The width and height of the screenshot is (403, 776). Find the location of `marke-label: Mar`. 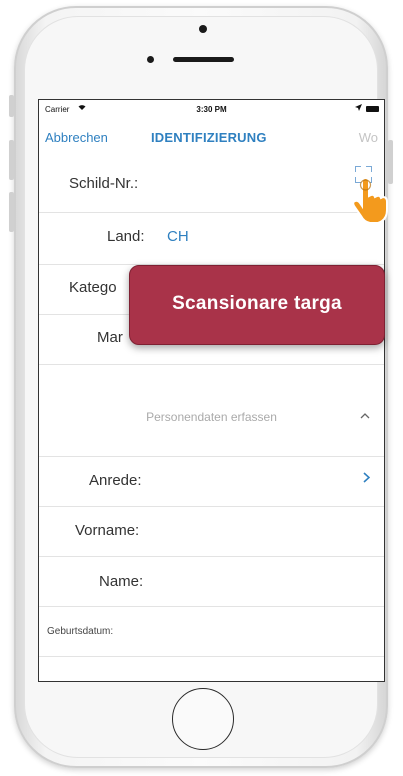

marke-label: Mar is located at coordinates (110, 337).